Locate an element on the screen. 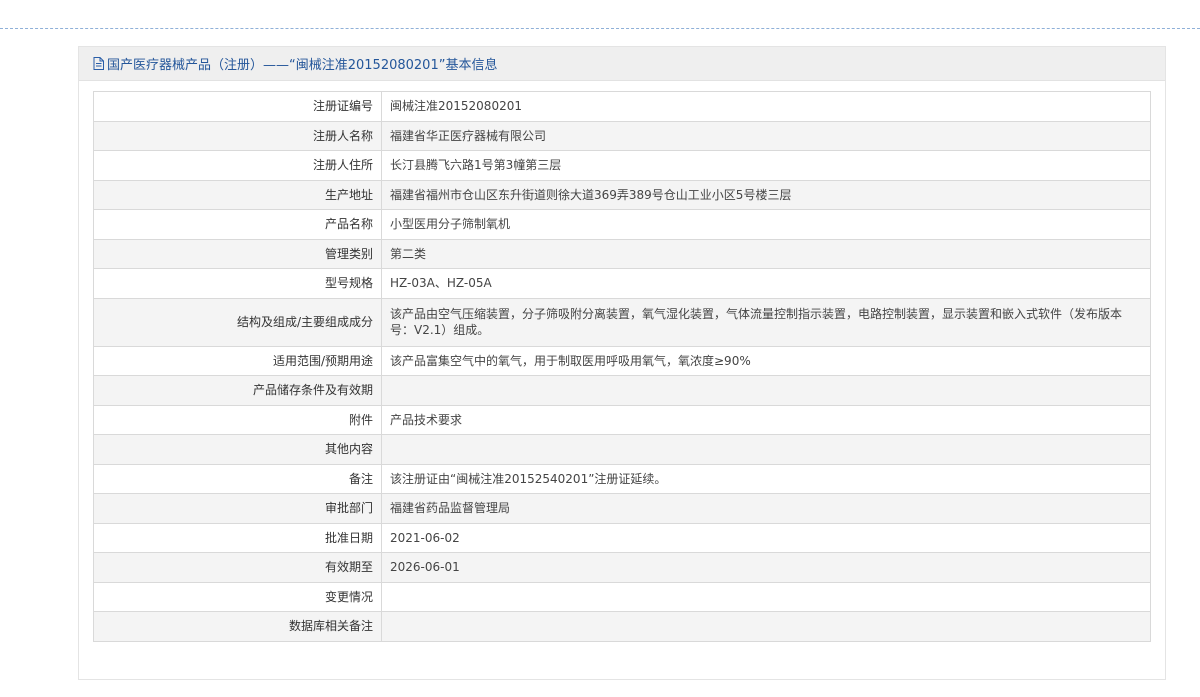 This screenshot has width=1200, height=697. field-value: 该产品富集空气中的氧气，用于制取医用呼吸用氧气，氧浓度≥90% is located at coordinates (766, 360).